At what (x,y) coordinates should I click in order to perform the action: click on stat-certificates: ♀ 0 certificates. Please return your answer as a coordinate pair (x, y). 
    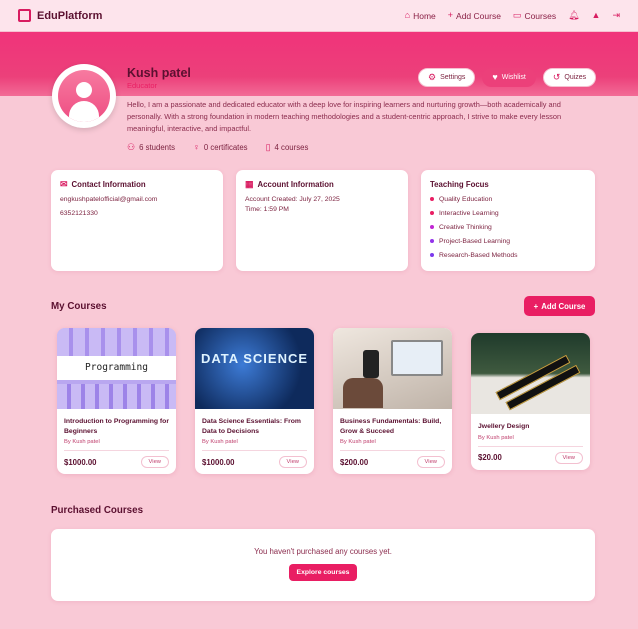
    Looking at the image, I should click on (220, 147).